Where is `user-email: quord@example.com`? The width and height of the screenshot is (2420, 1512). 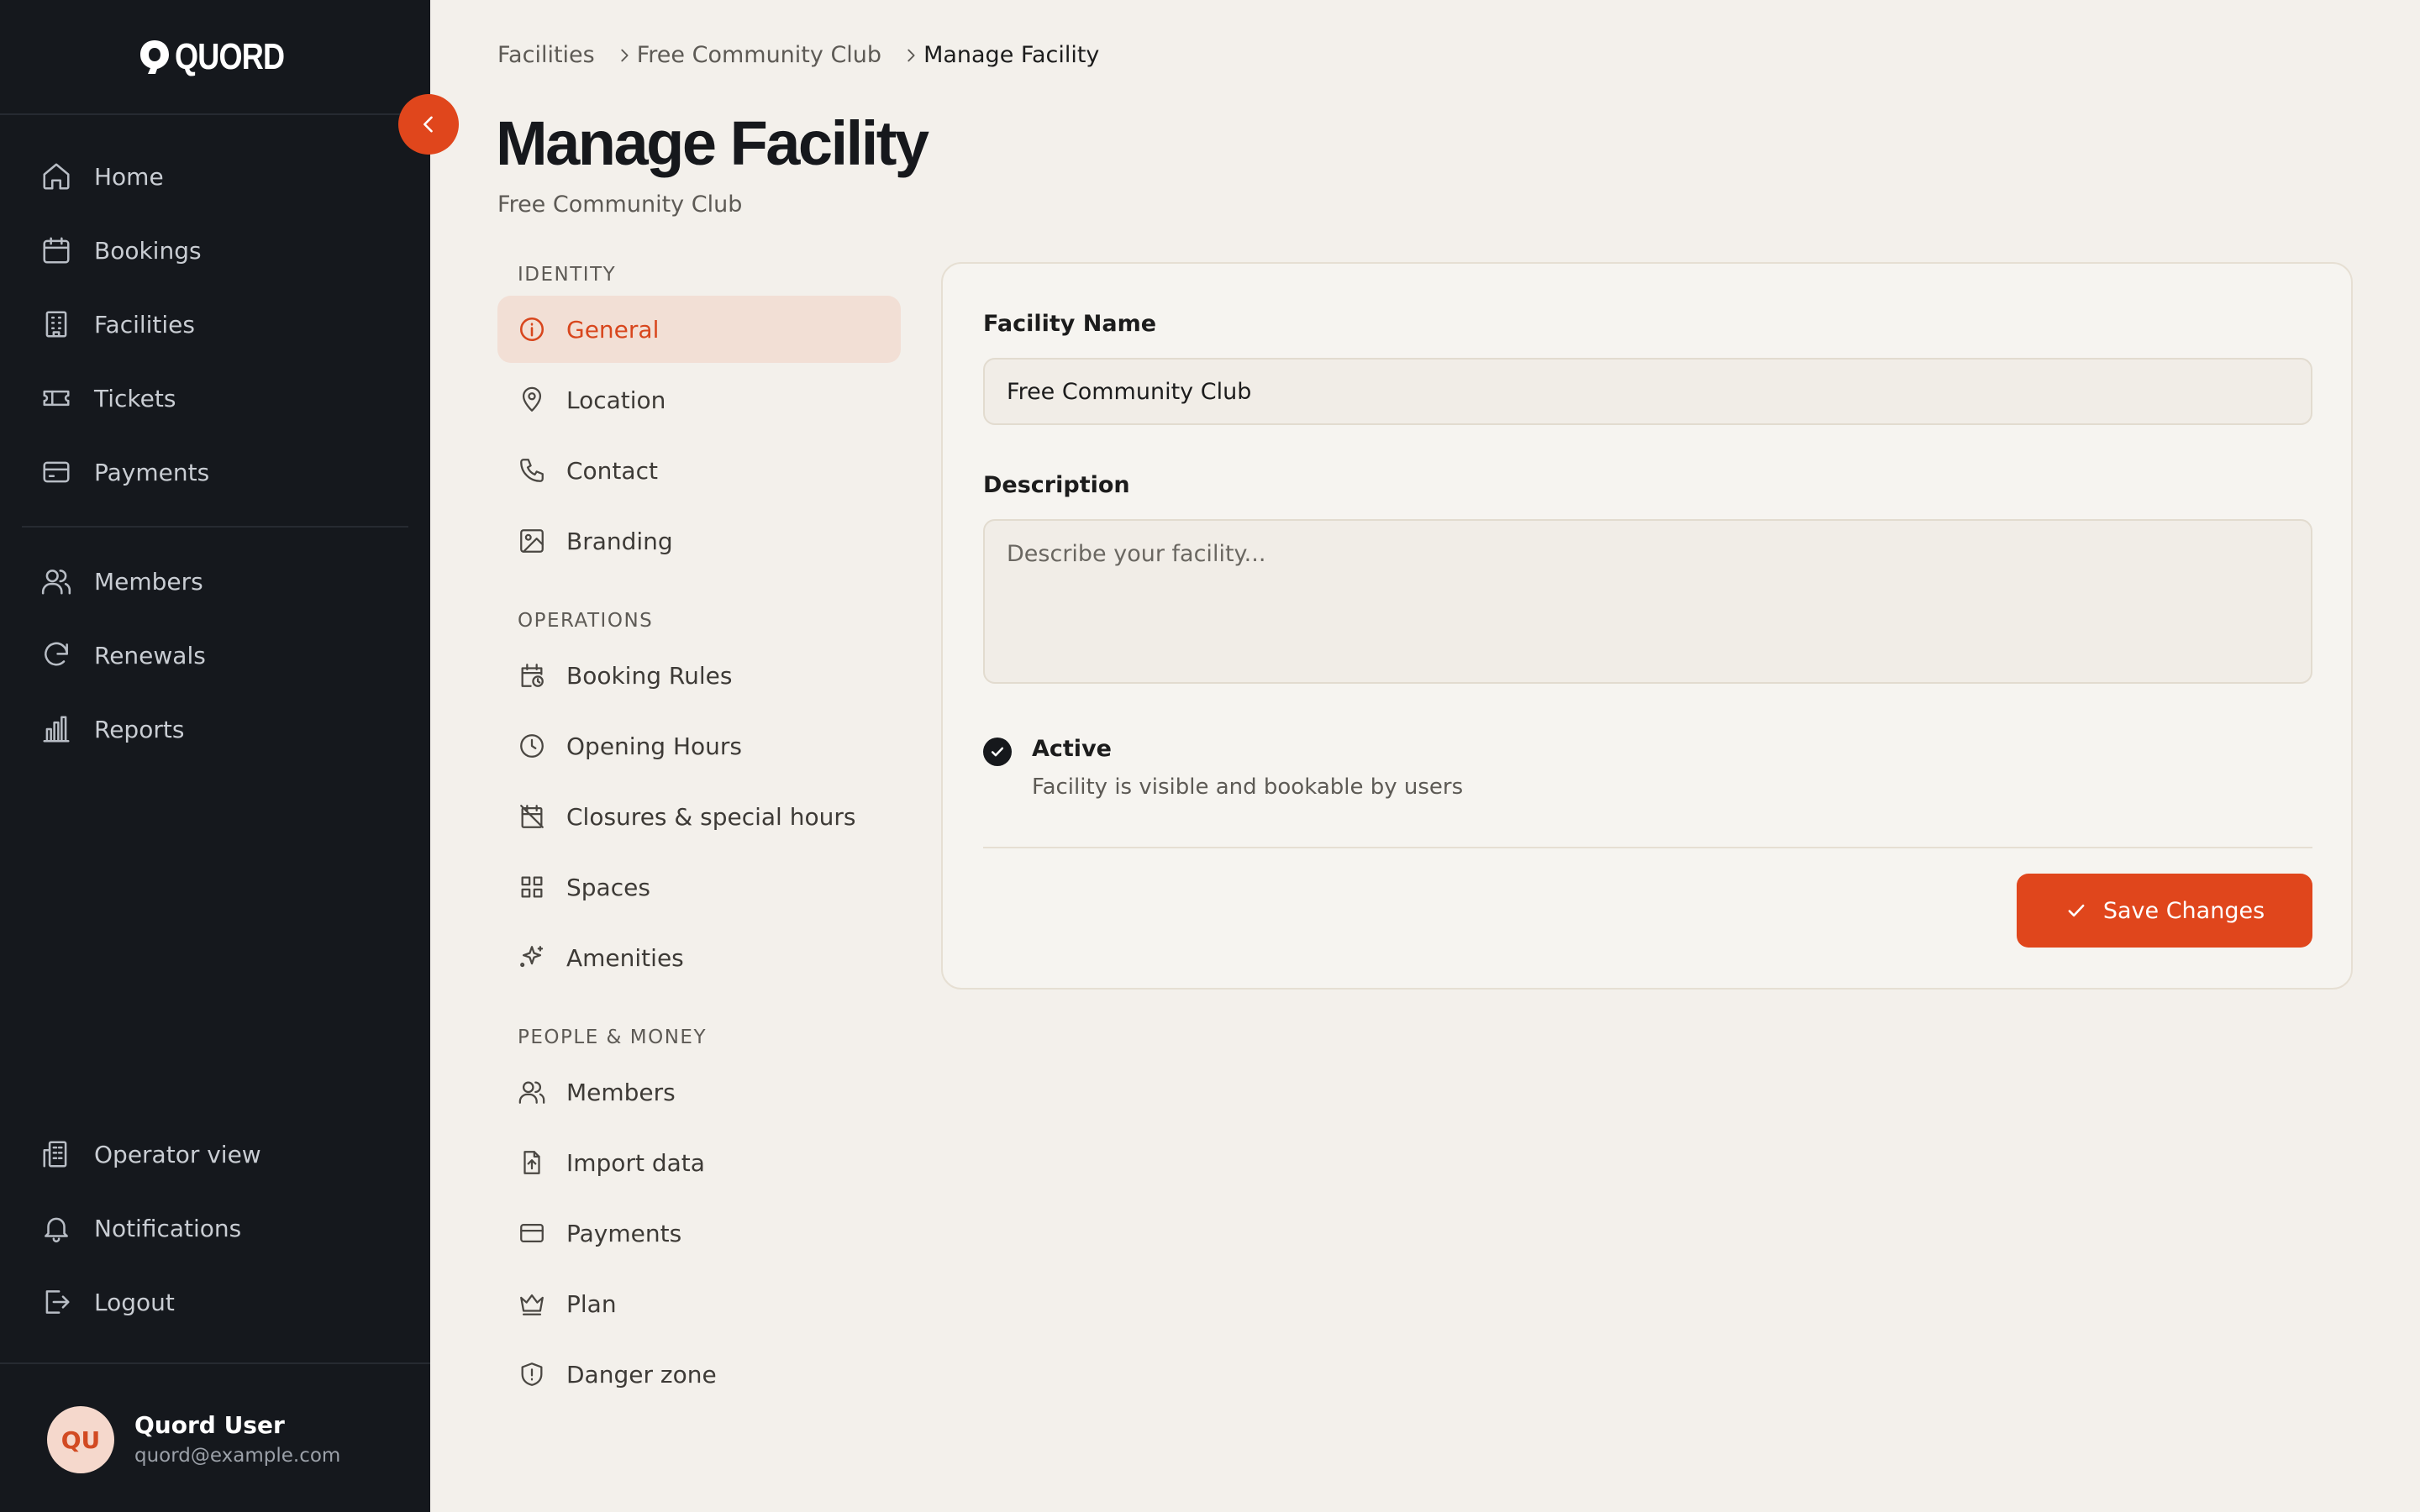 user-email: quord@example.com is located at coordinates (238, 1456).